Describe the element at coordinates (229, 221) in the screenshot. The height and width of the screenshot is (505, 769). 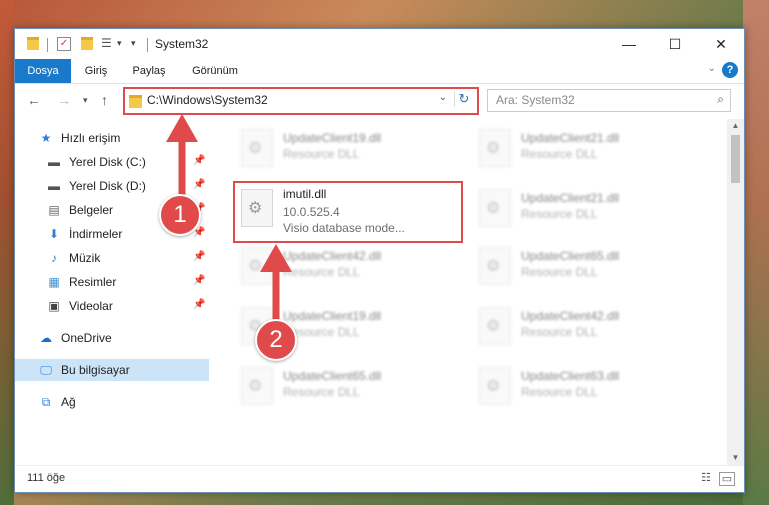
I see `annotation-arrows` at that location.